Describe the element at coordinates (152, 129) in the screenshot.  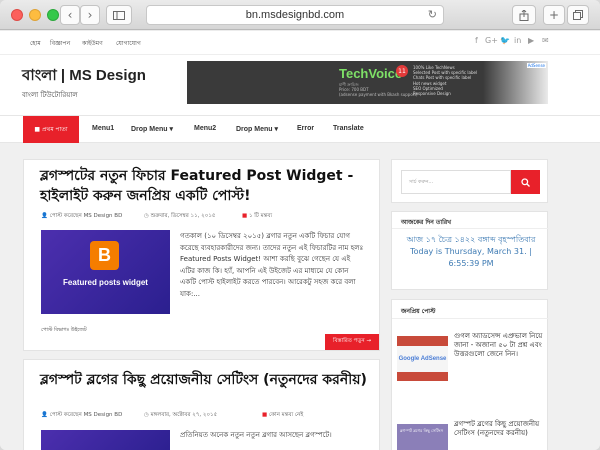
I see `nav-drop-menu-1: Drop Menu ▾` at that location.